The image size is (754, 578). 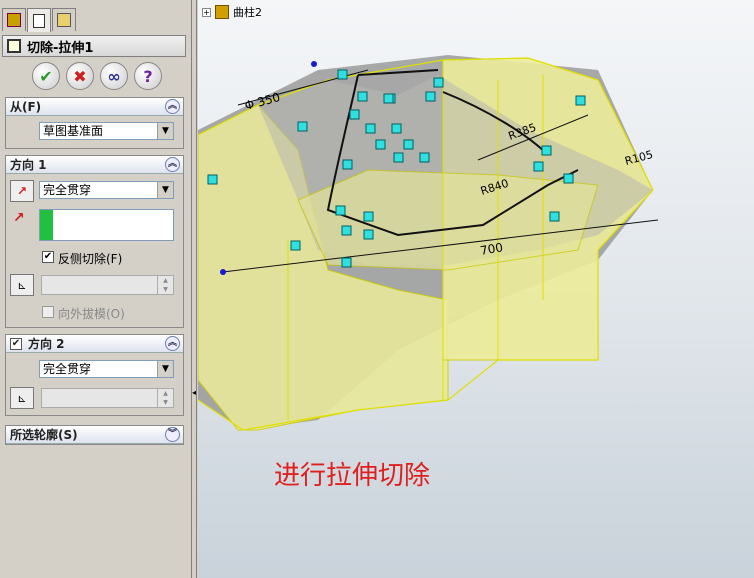 I want to click on feature-tree-icon, so click(x=14, y=20).